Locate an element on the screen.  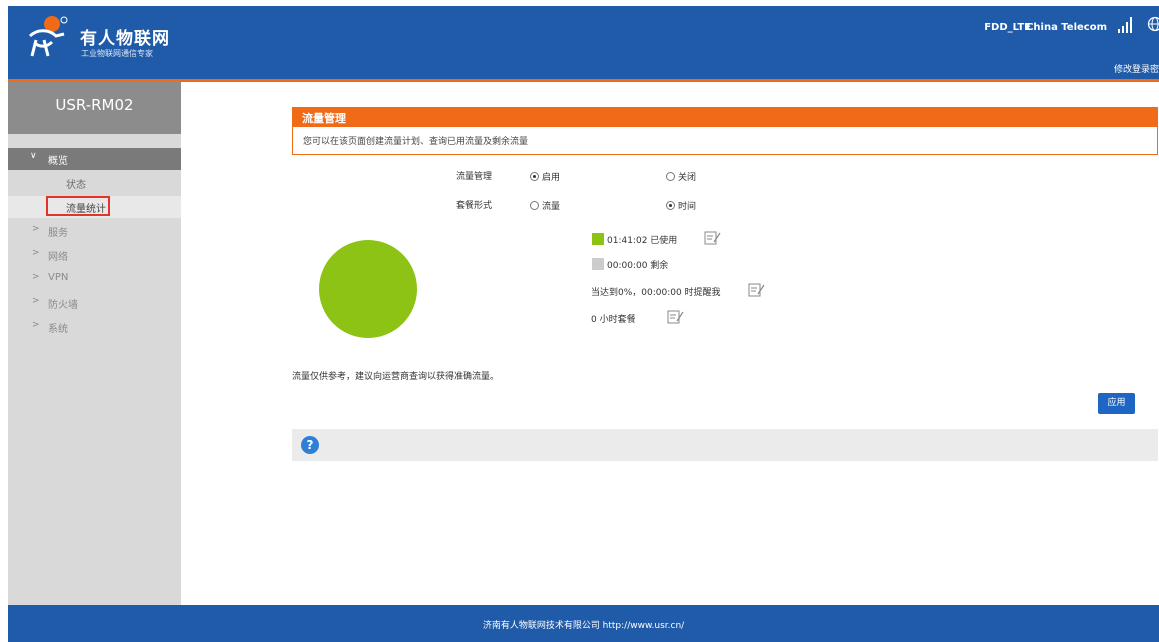
radio-disable: 关闭 is located at coordinates (681, 176).